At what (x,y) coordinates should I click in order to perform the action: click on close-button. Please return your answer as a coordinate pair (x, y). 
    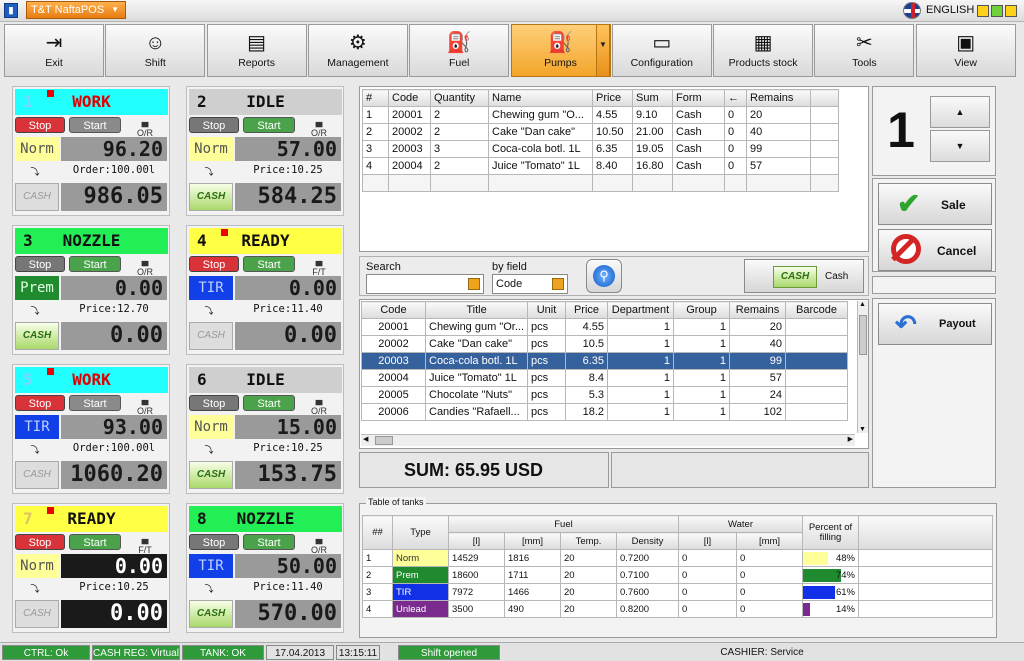
    Looking at the image, I should click on (1011, 11).